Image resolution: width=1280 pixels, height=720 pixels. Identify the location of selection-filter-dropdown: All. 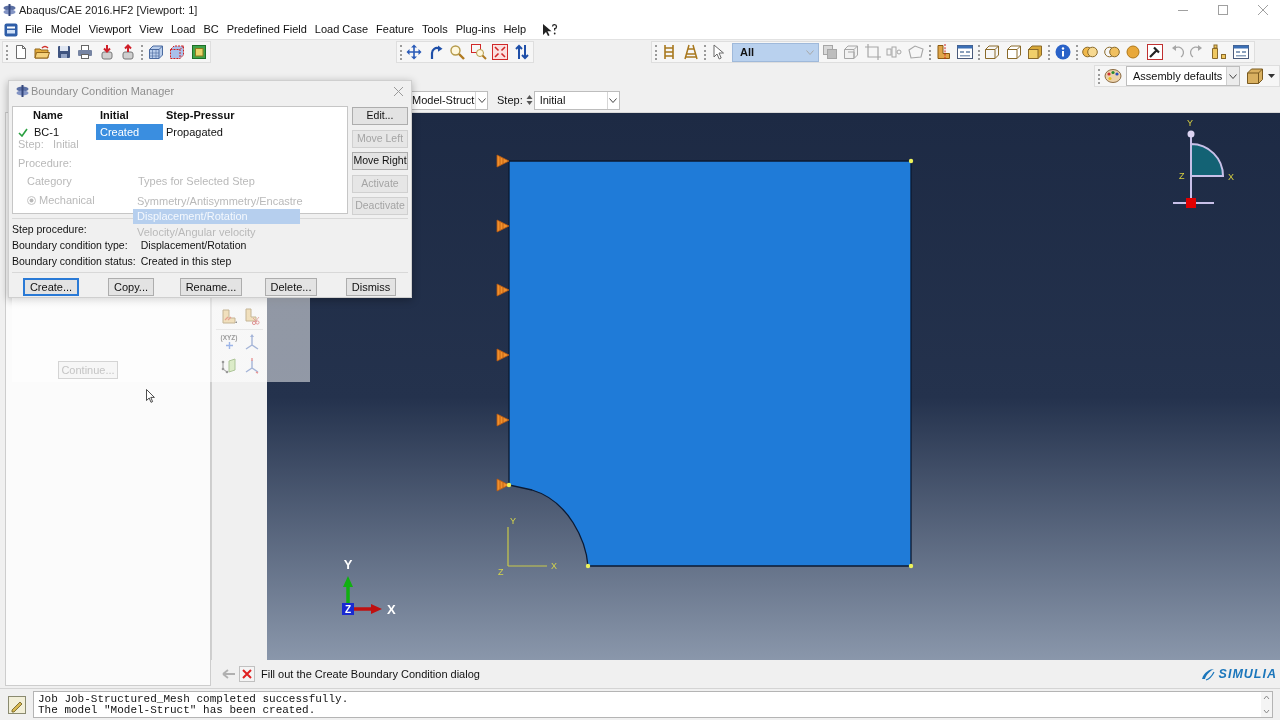
(775, 52).